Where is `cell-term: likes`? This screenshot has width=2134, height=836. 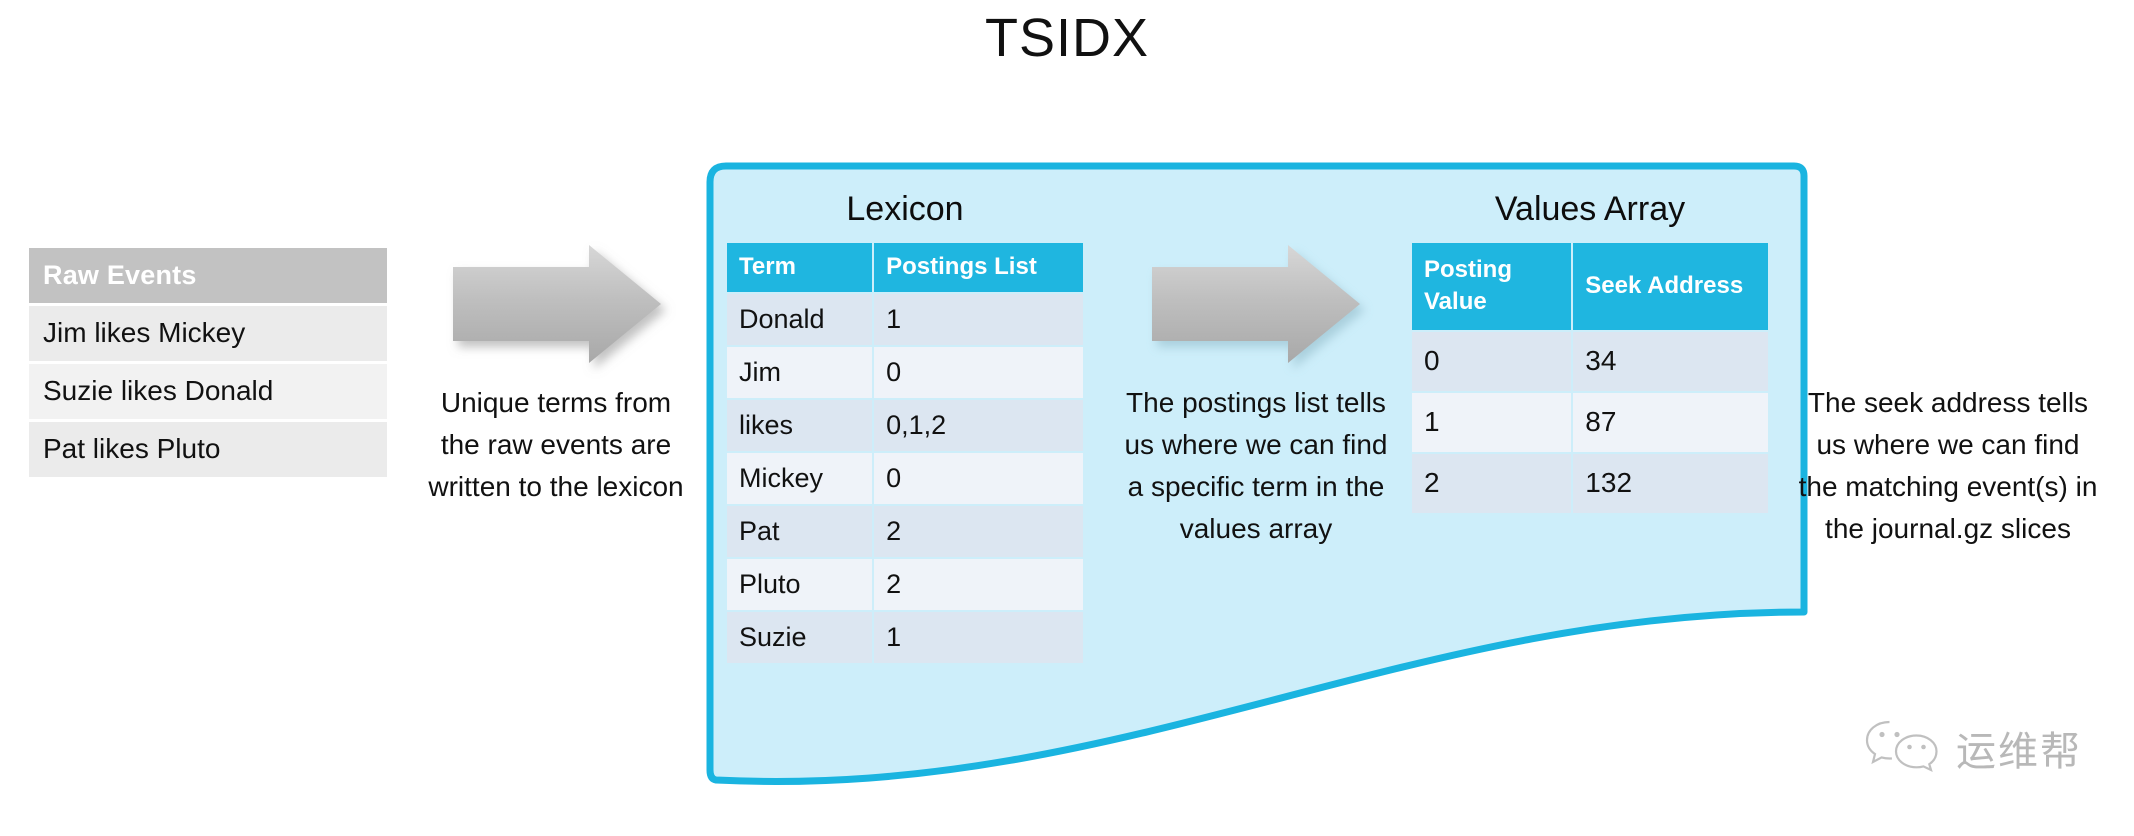 cell-term: likes is located at coordinates (800, 425).